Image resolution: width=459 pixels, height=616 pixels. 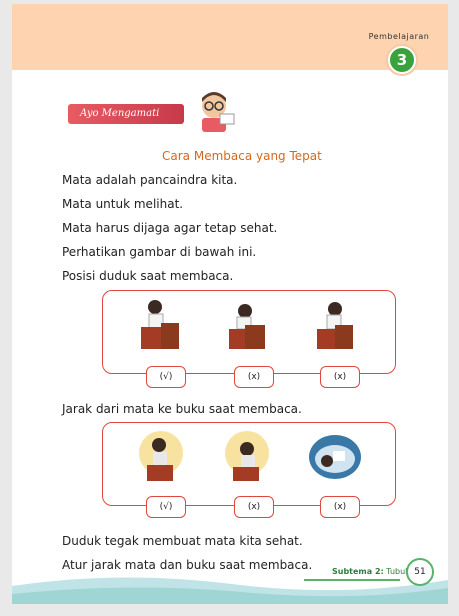 What do you see at coordinates (182, 409) in the screenshot?
I see `caption-distance: Jarak dari mata ke buku saat membaca.` at bounding box center [182, 409].